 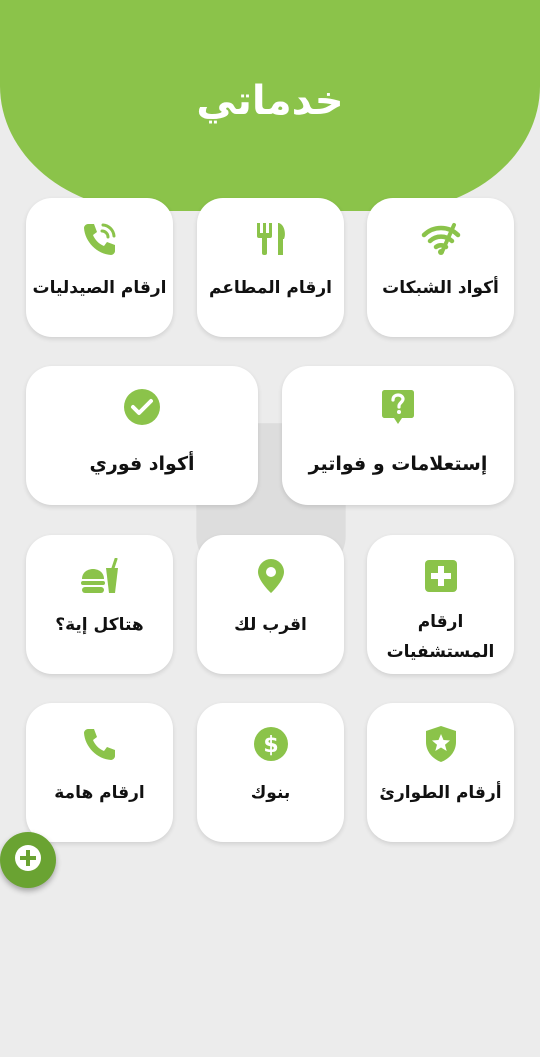 I want to click on tile-label: ارقام هامة, so click(x=99, y=793).